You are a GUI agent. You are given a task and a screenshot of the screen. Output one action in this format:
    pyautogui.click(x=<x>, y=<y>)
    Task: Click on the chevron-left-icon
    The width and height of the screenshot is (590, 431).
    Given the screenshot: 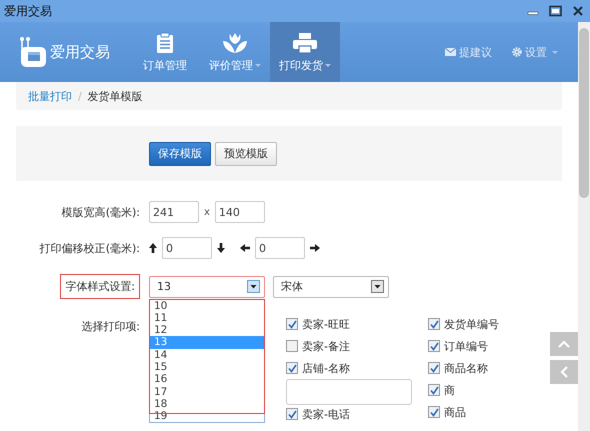 What is the action you would take?
    pyautogui.click(x=564, y=372)
    